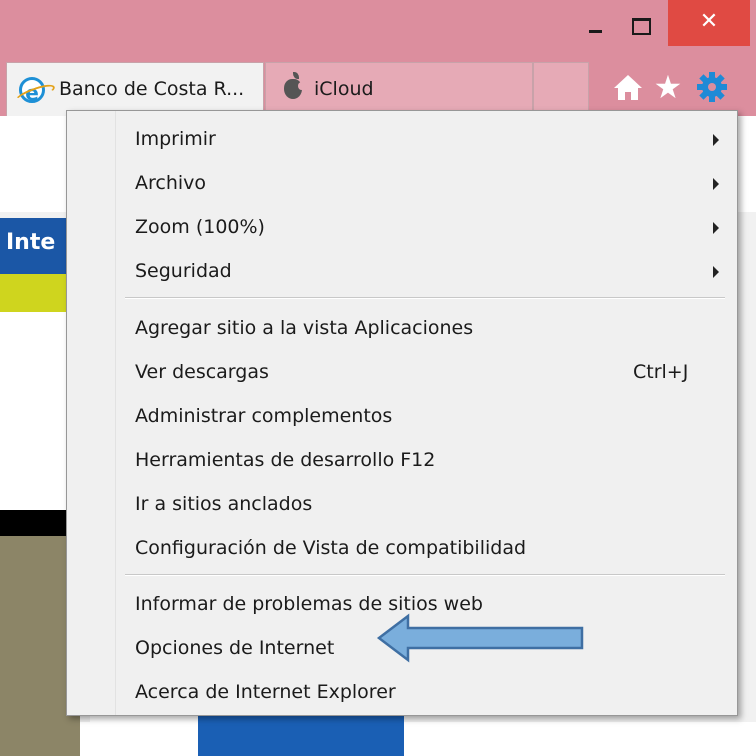  What do you see at coordinates (171, 183) in the screenshot?
I see `menu-item-label: Archivo` at bounding box center [171, 183].